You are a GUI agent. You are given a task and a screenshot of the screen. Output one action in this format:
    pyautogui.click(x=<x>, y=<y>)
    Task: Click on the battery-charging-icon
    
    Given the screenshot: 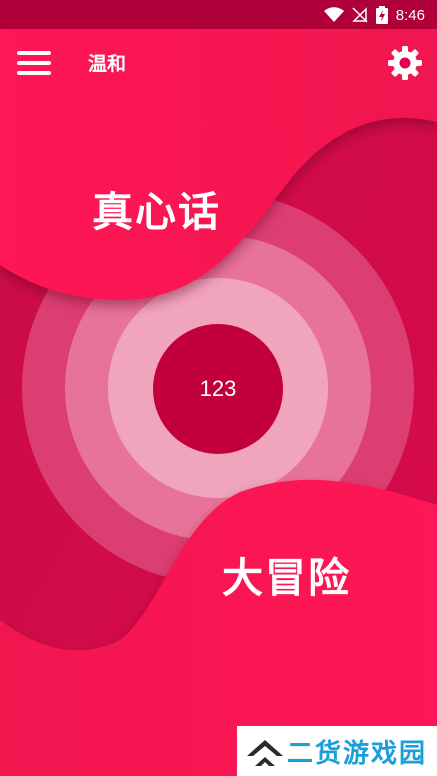 What is the action you would take?
    pyautogui.click(x=381, y=15)
    